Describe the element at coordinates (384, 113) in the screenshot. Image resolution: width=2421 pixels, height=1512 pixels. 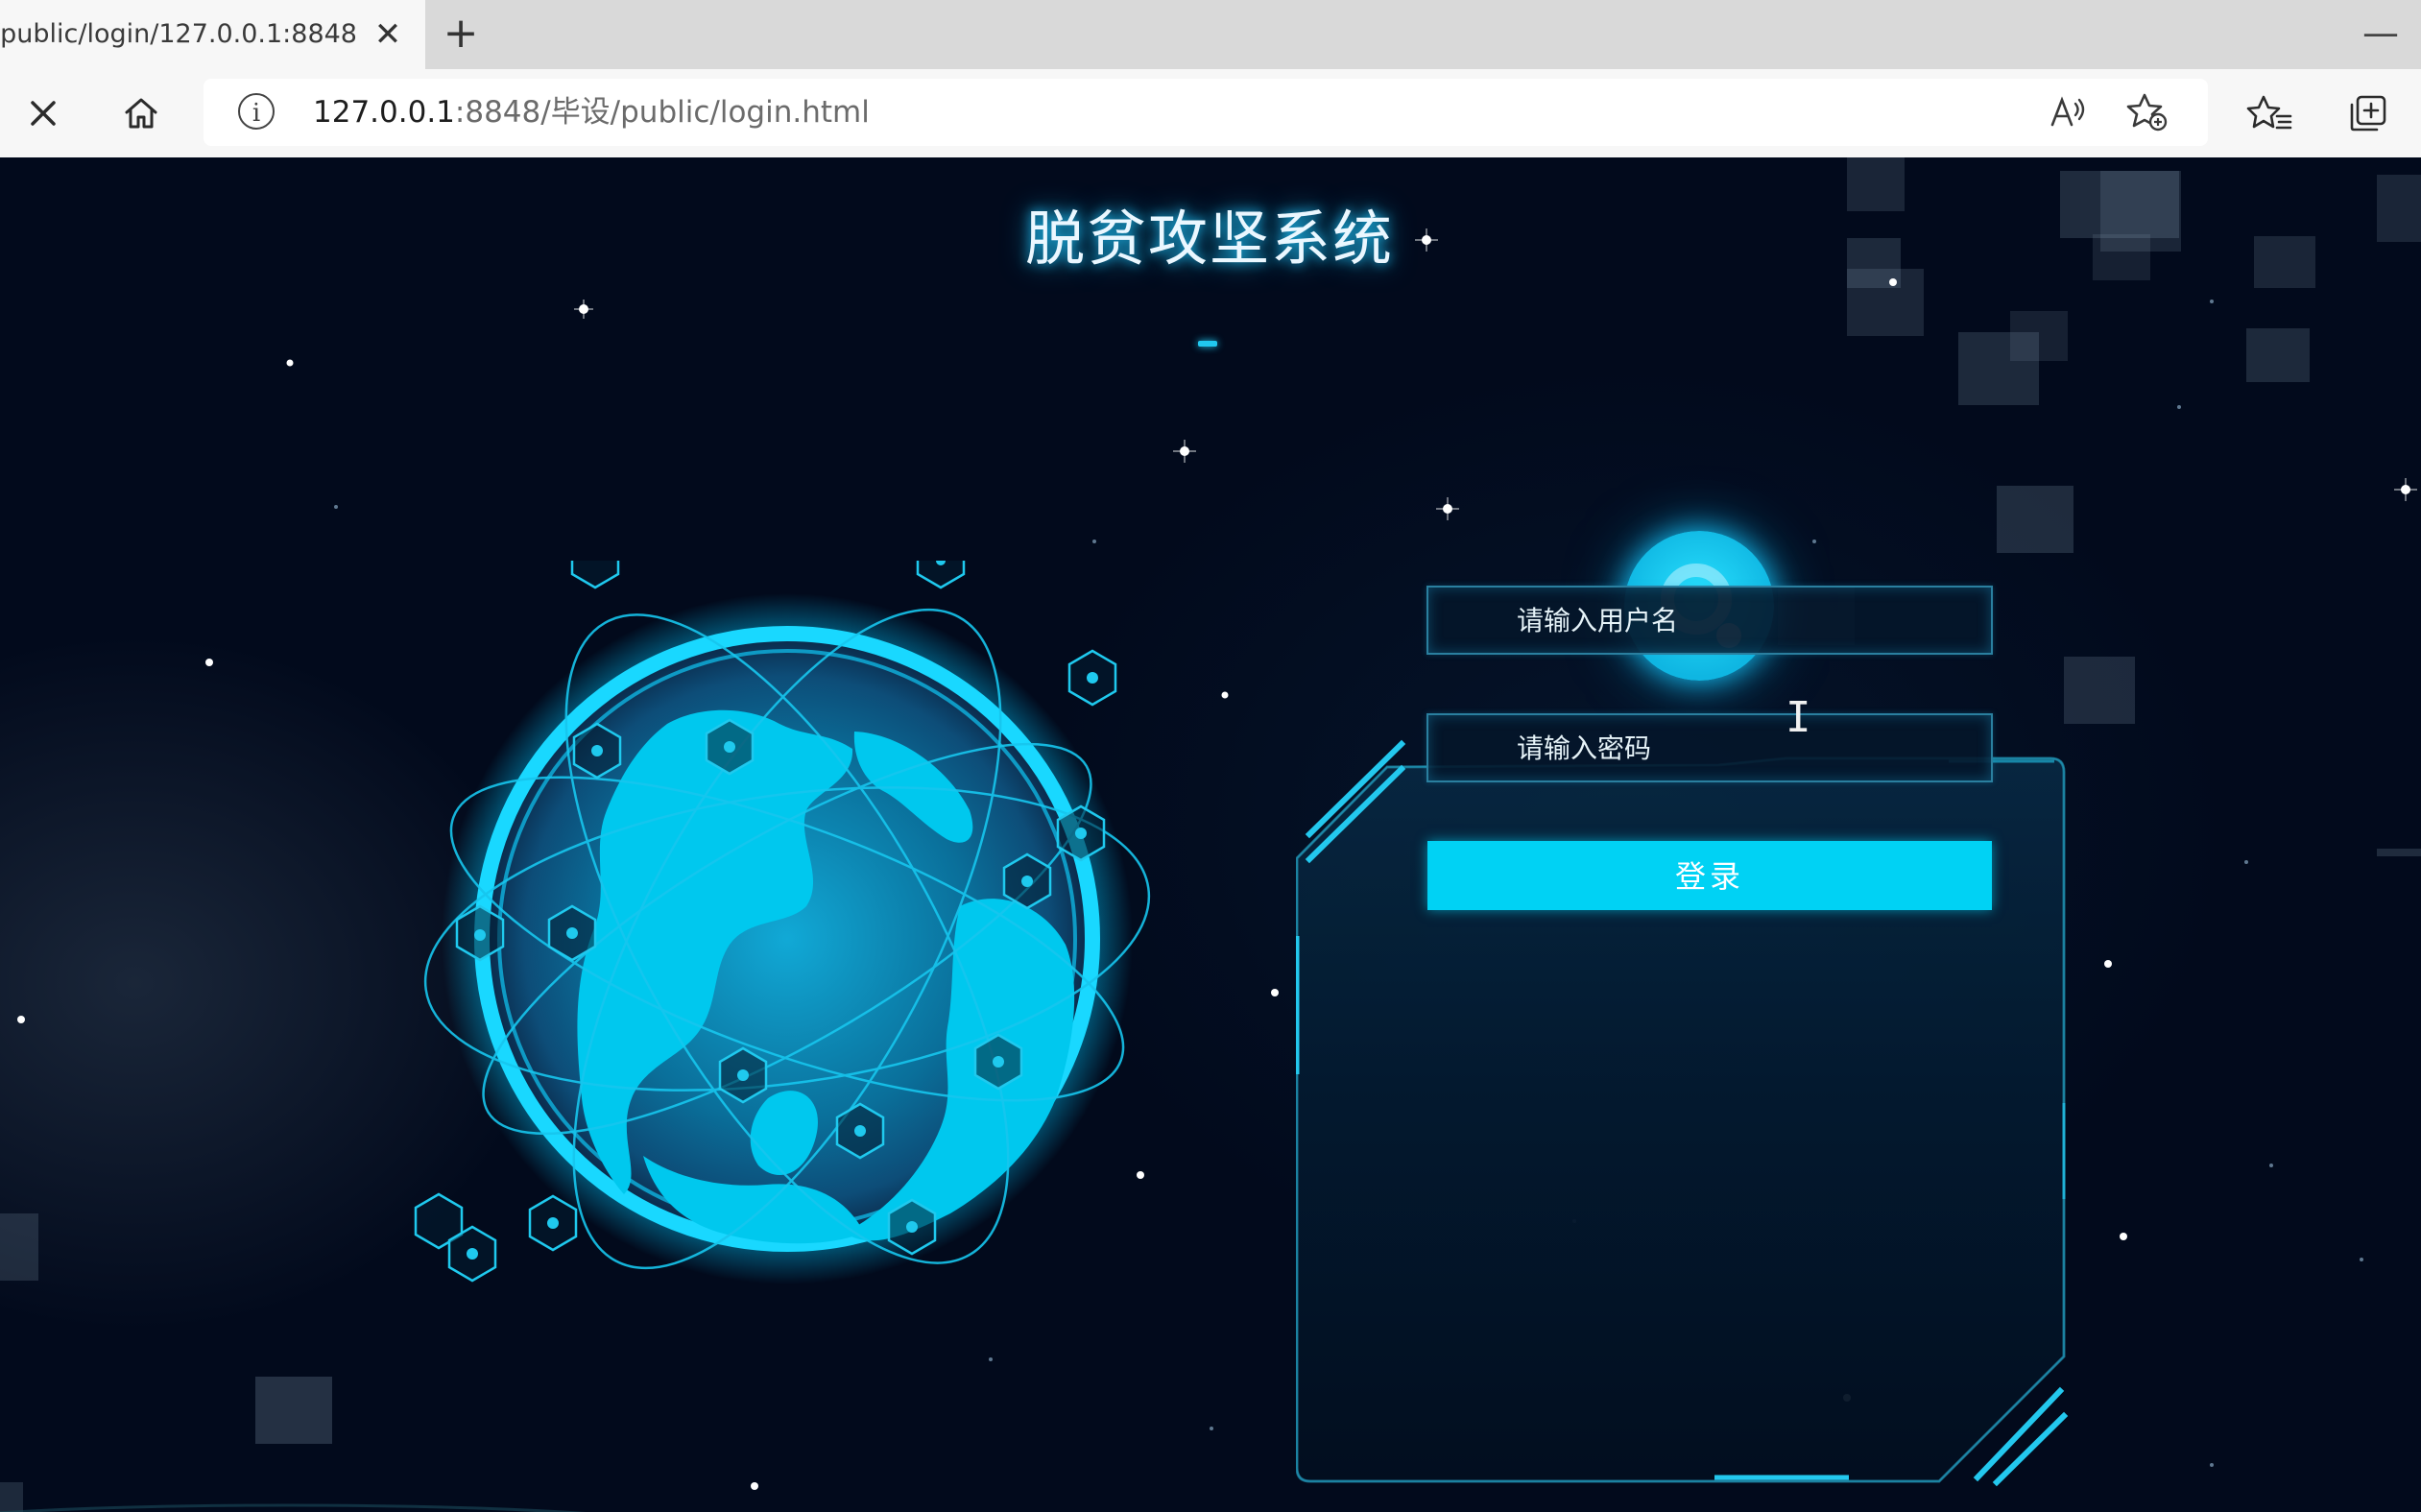
I see `url-host: 127.0.0.1` at that location.